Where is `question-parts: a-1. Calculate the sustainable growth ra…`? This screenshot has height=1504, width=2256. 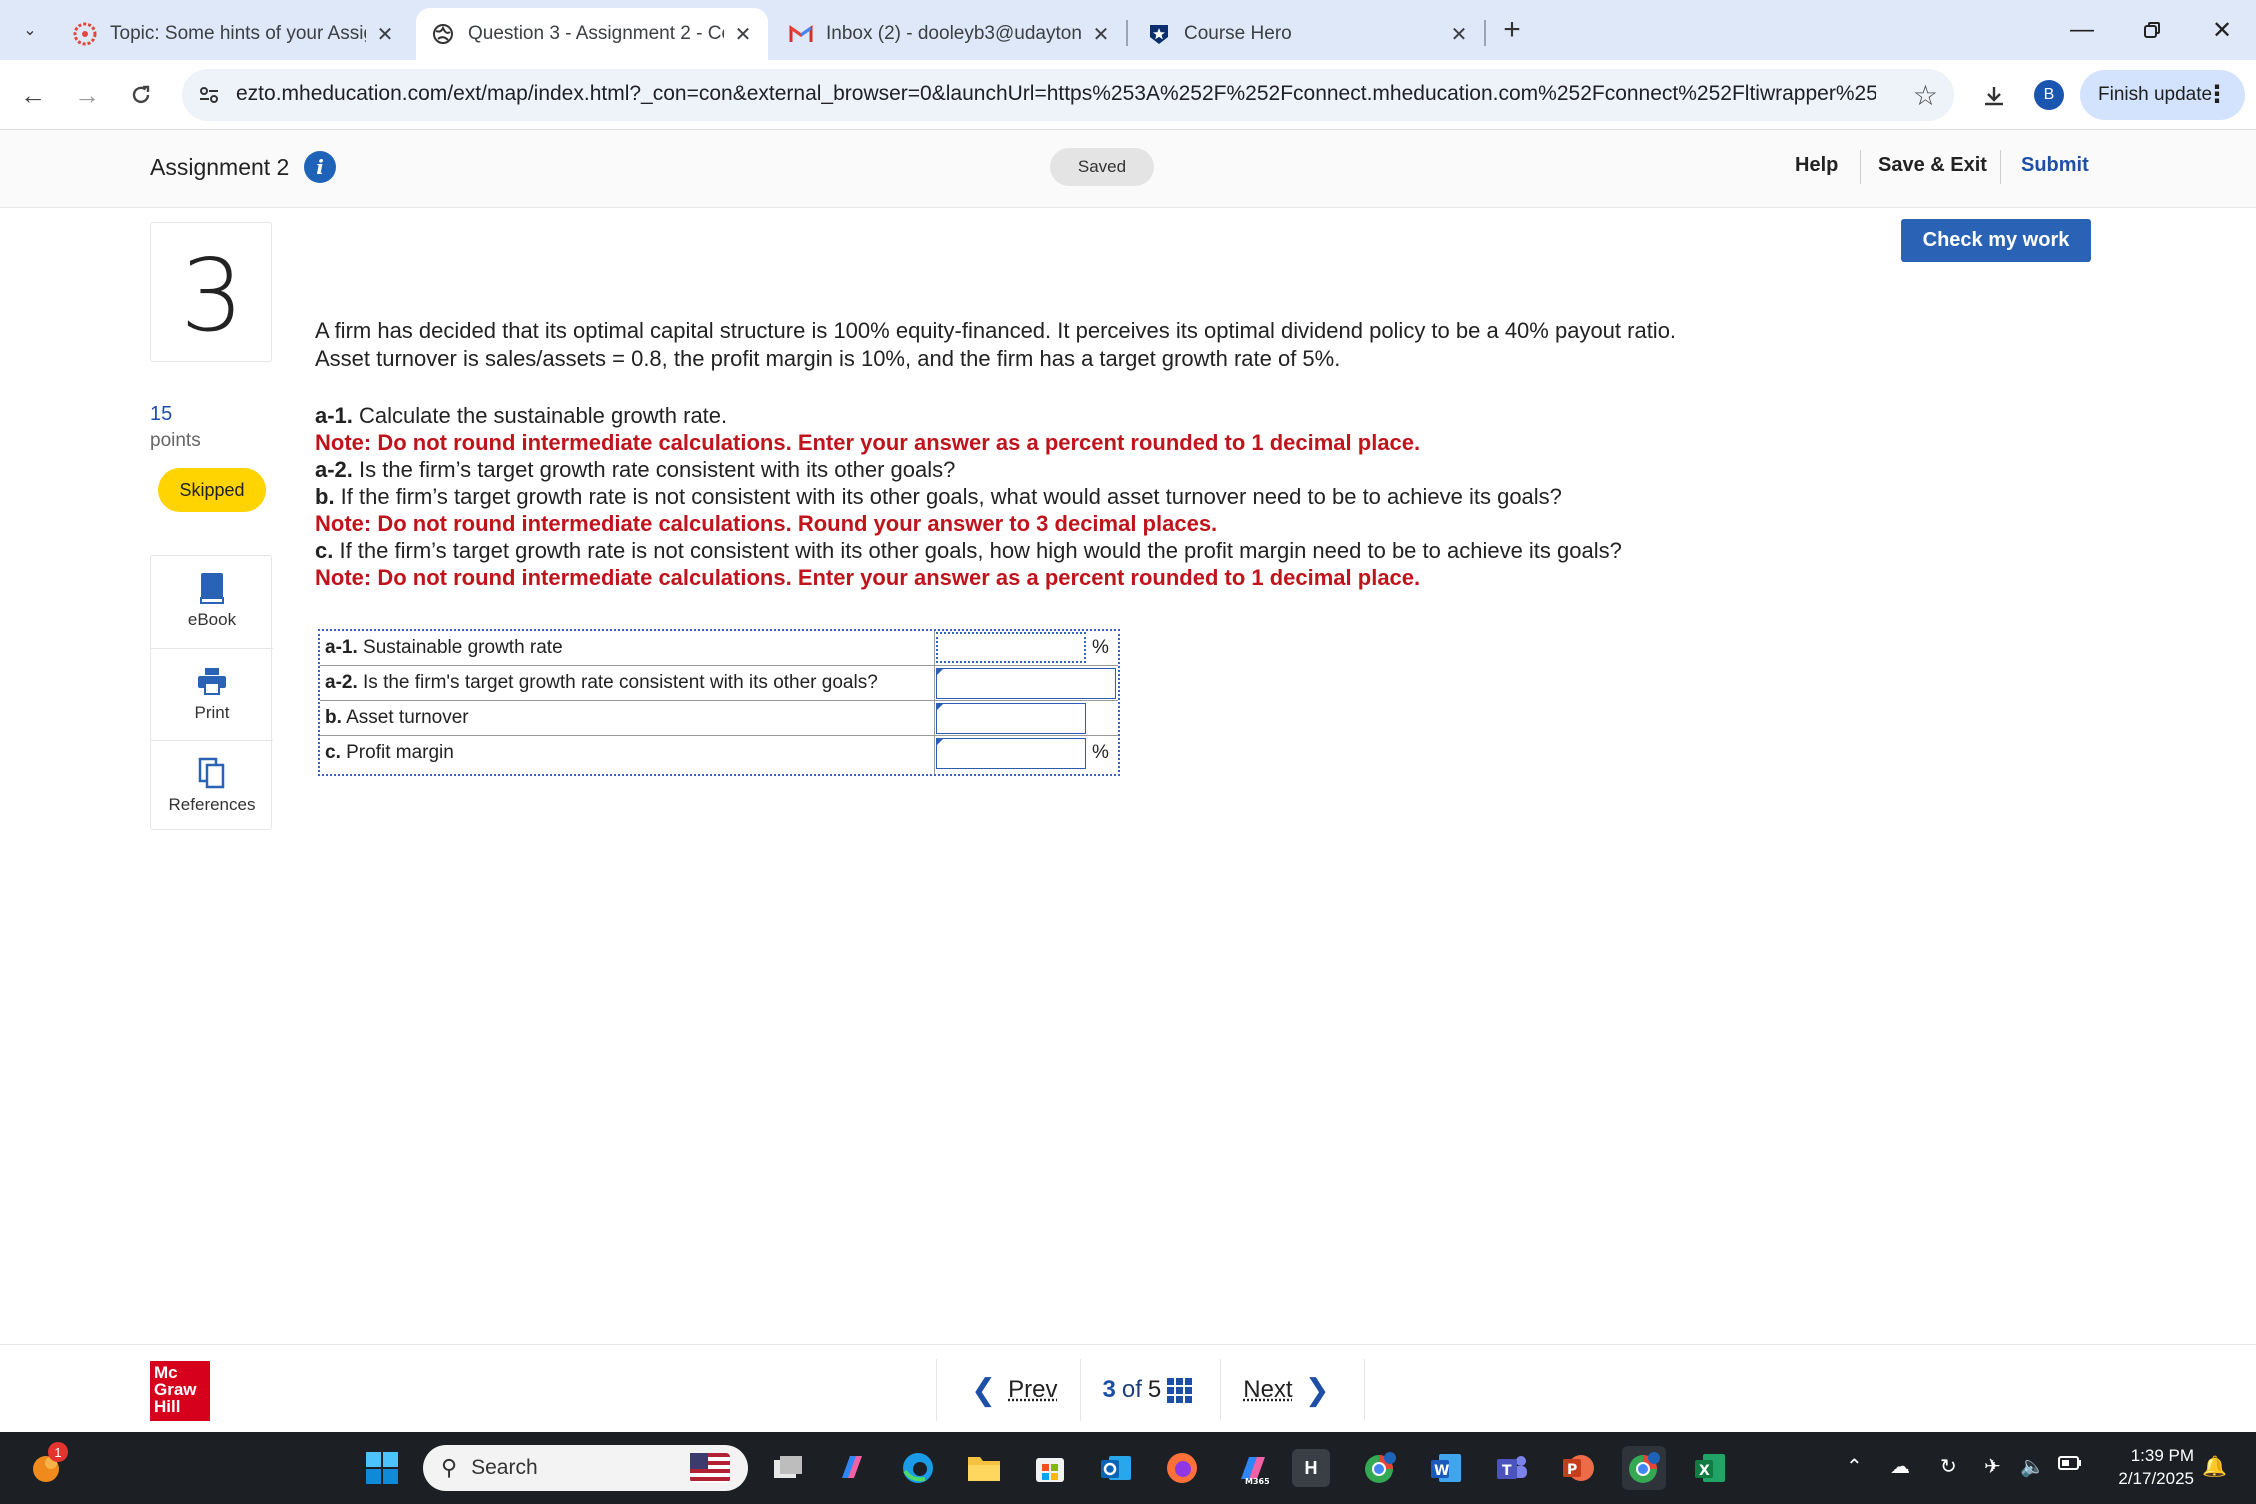 question-parts: a-1. Calculate the sustainable growth ra… is located at coordinates (1045, 496).